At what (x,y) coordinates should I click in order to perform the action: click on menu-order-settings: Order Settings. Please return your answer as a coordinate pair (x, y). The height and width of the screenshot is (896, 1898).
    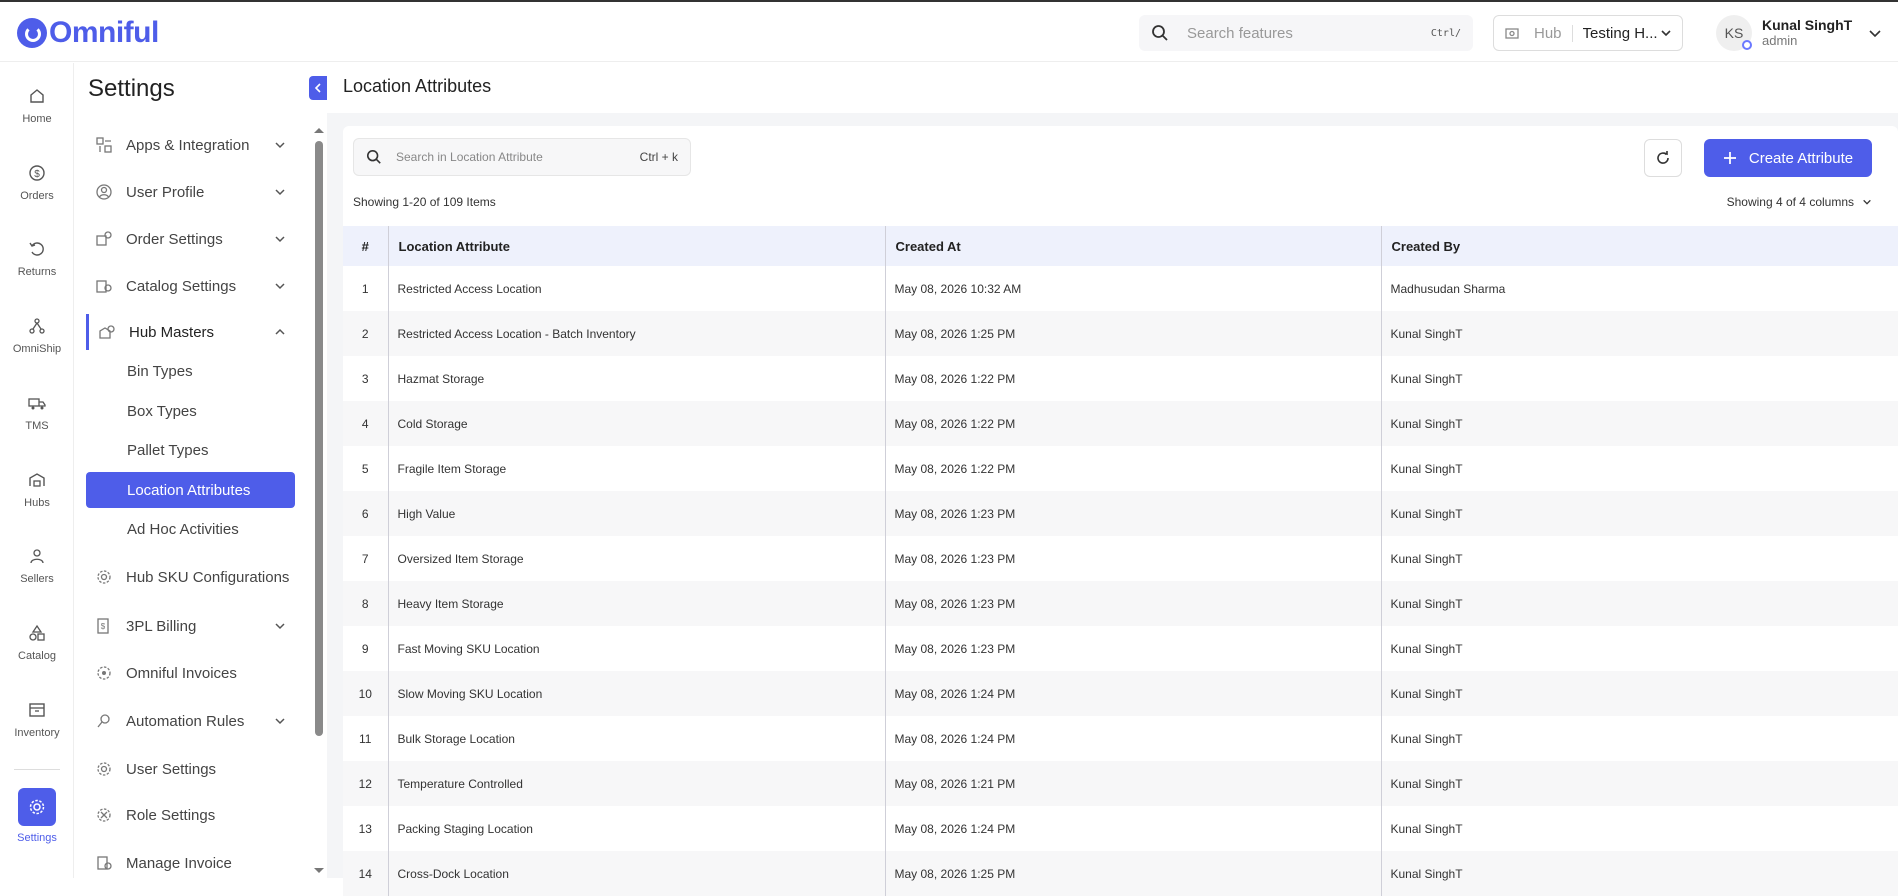
    Looking at the image, I should click on (186, 239).